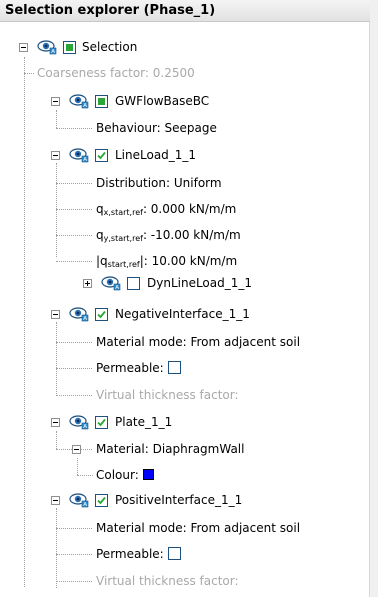 The image size is (378, 597). I want to click on negativeinterface-checkbox, so click(101, 314).